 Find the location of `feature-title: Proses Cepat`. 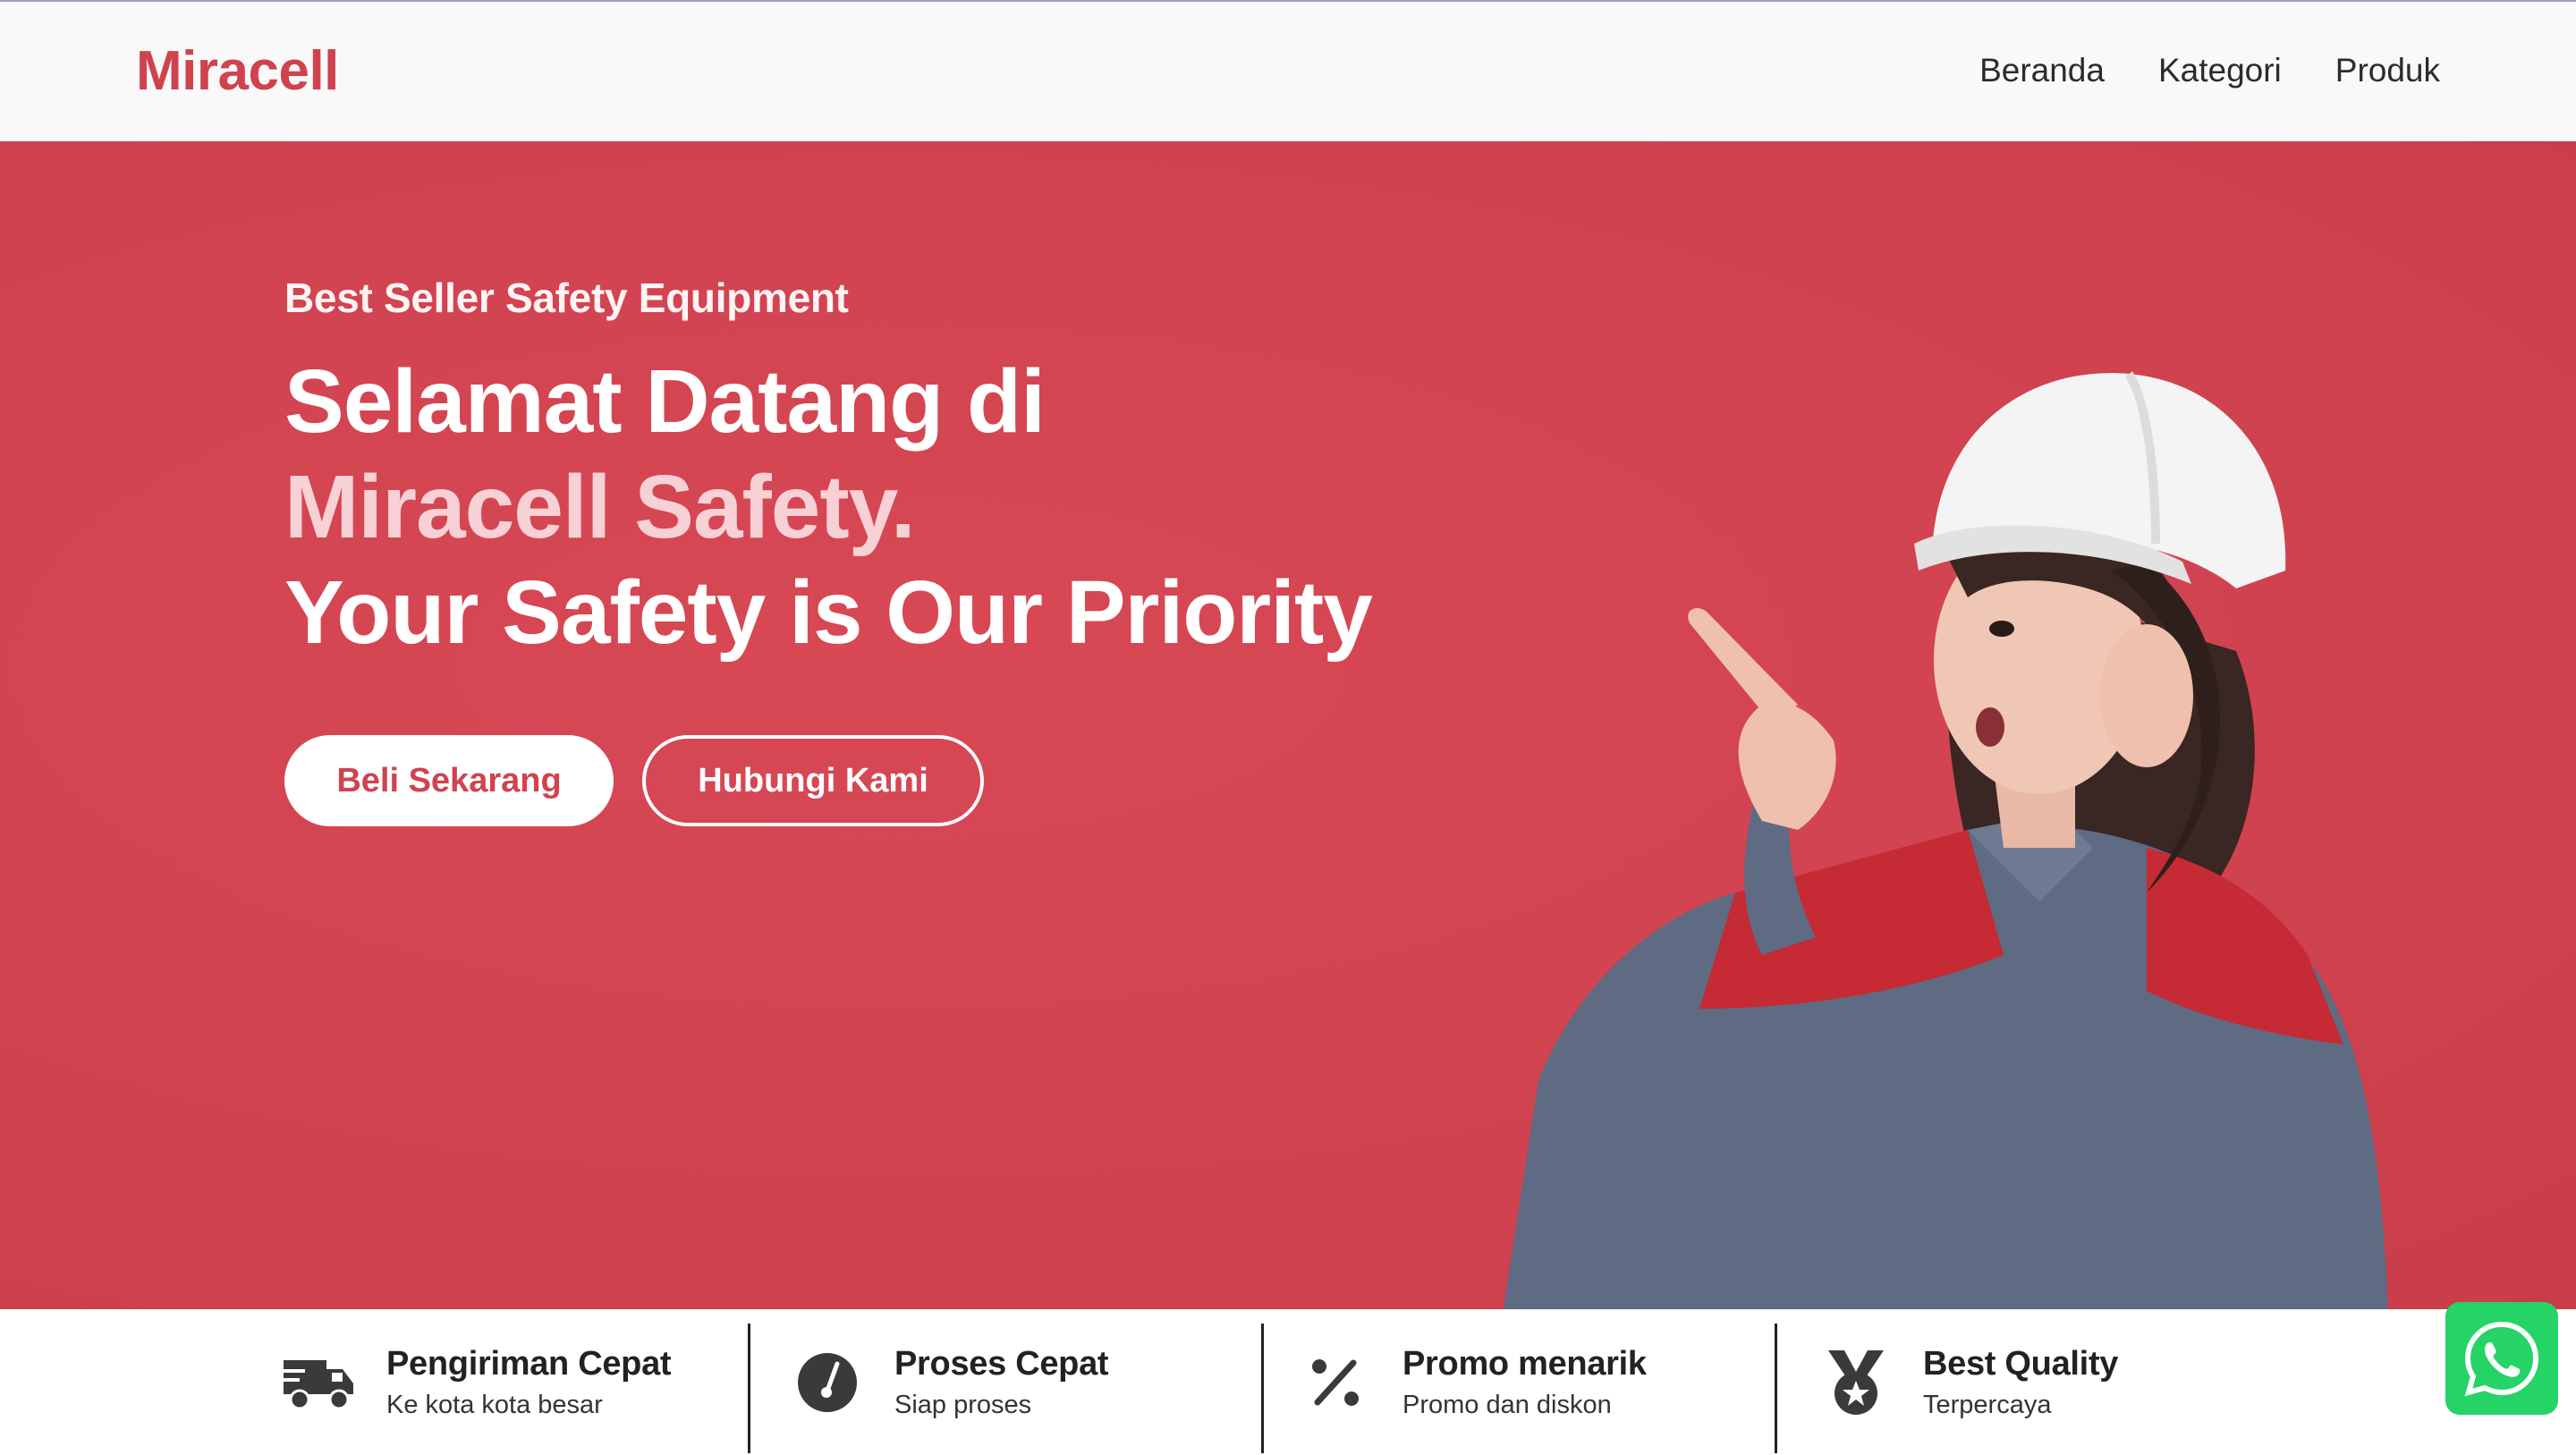

feature-title: Proses Cepat is located at coordinates (1001, 1364).